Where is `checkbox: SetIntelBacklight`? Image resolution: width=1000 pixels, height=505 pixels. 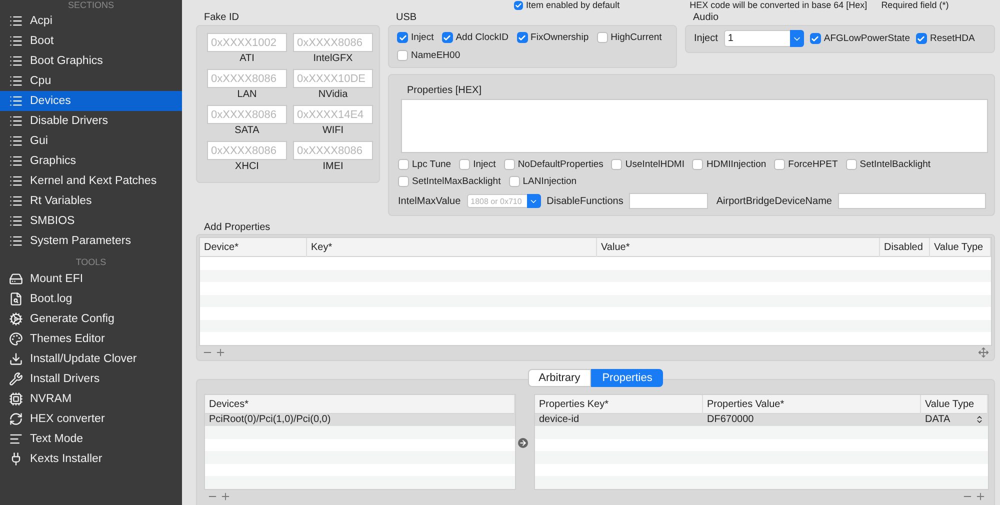 checkbox: SetIntelBacklight is located at coordinates (888, 164).